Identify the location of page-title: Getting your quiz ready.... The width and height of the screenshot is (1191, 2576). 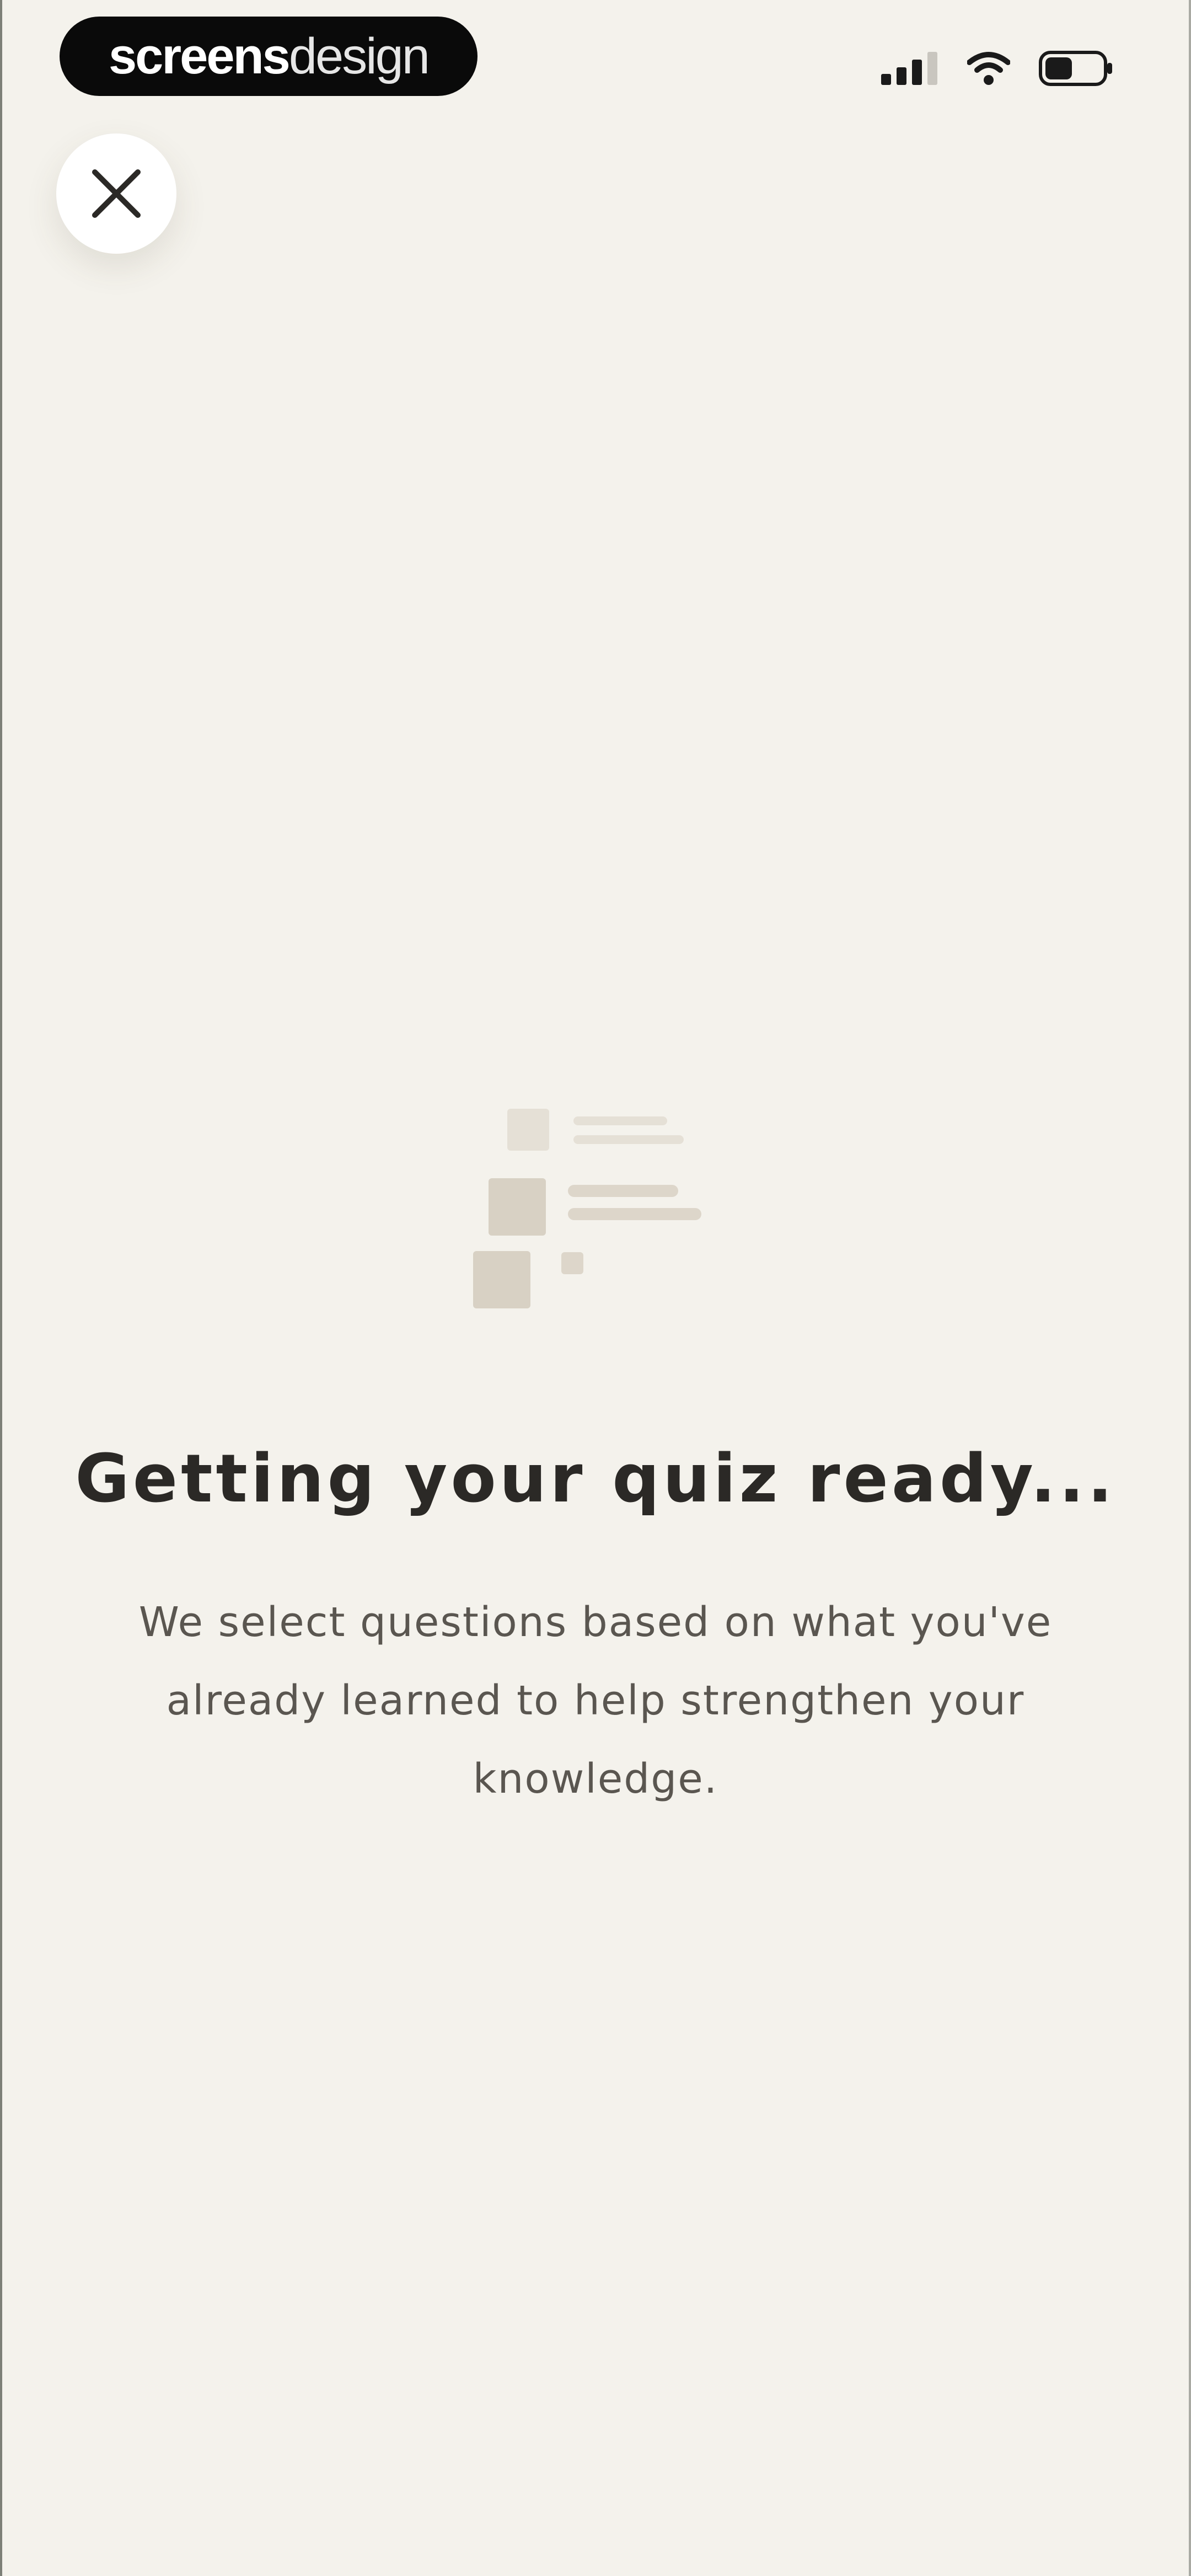
(595, 1479).